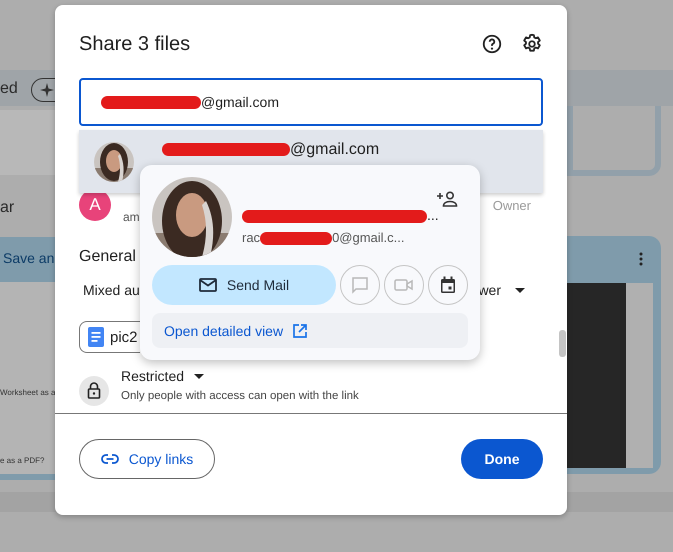 This screenshot has height=552, width=673. What do you see at coordinates (240, 396) in the screenshot?
I see `access-description: Only people with access can open with the link` at bounding box center [240, 396].